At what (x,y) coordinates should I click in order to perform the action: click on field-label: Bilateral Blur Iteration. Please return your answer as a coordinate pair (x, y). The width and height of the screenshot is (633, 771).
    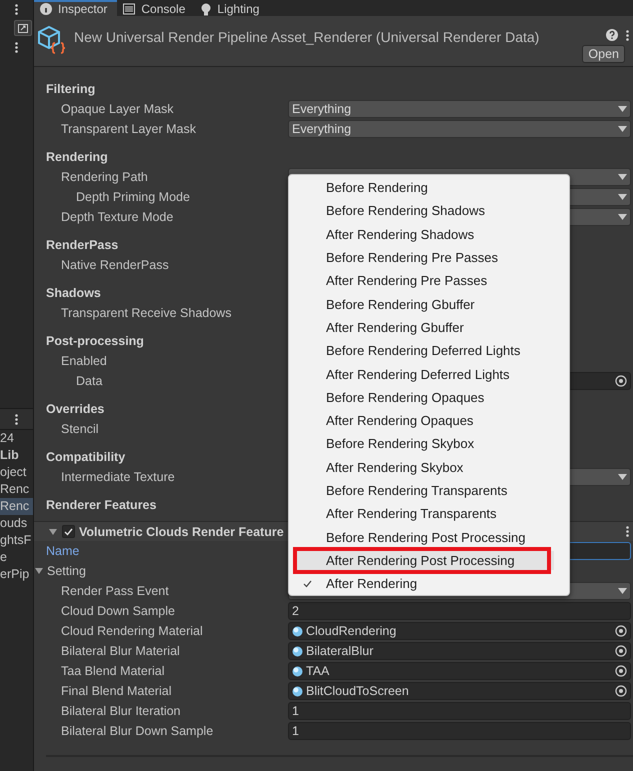
    Looking at the image, I should click on (121, 711).